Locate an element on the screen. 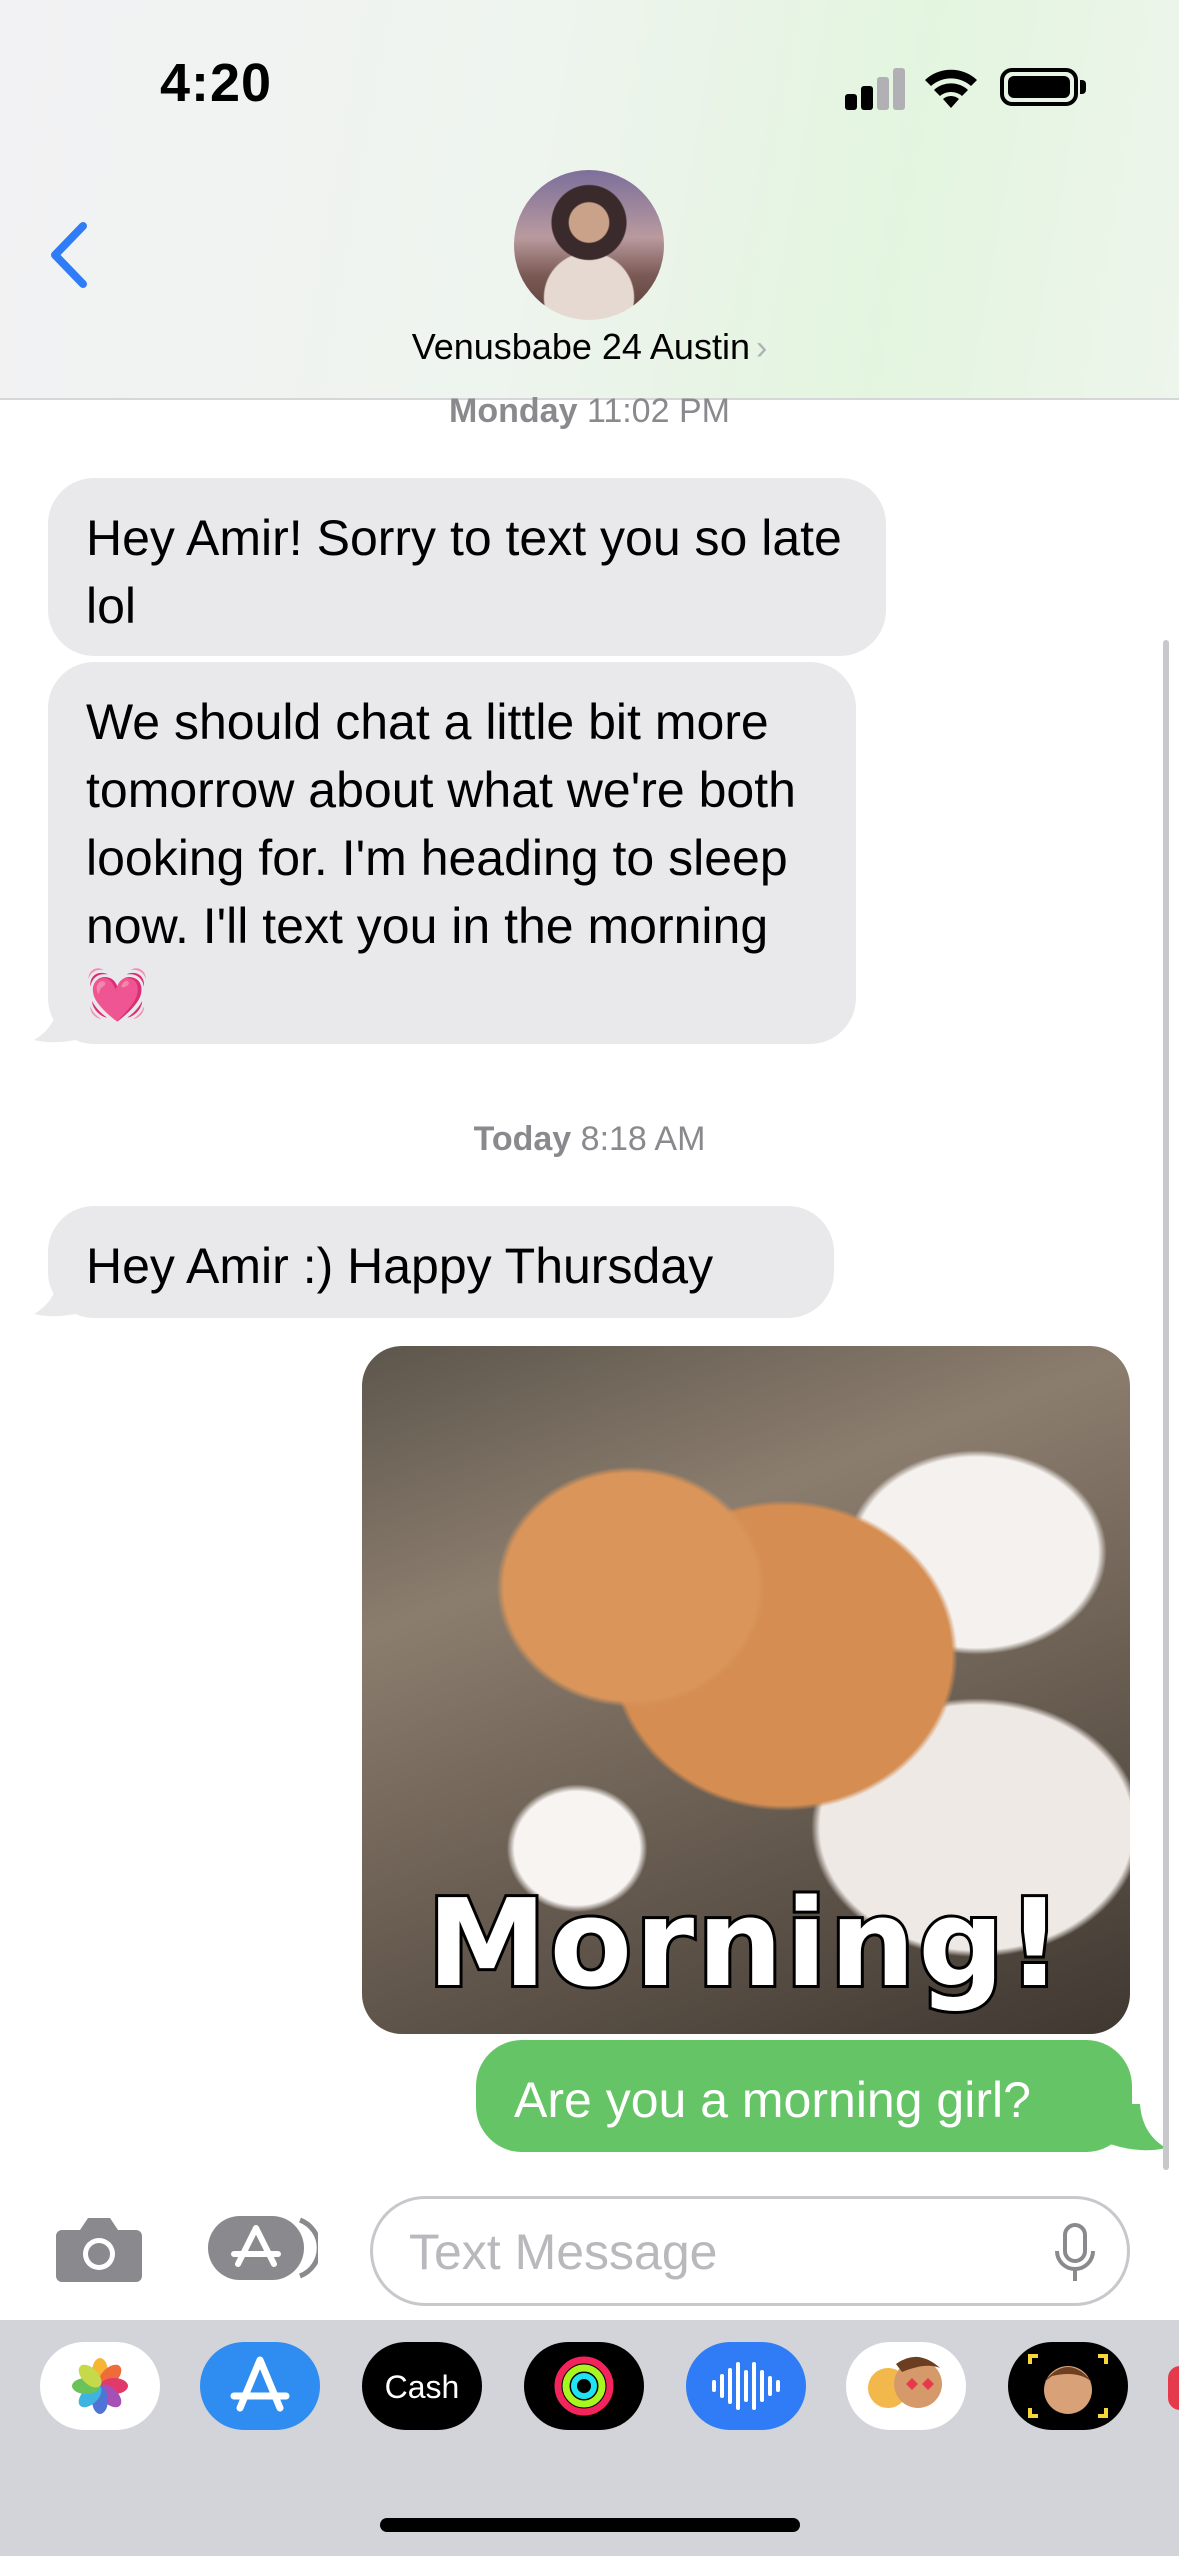  gif-caption: Morning! is located at coordinates (744, 1944).